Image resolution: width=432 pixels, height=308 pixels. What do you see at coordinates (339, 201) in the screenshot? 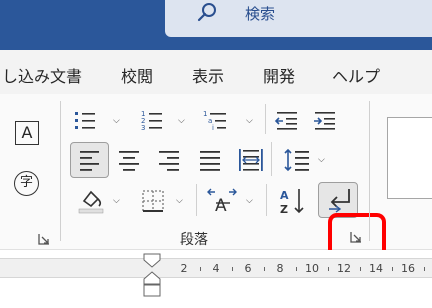
I see `show-formatting-marks-icon` at bounding box center [339, 201].